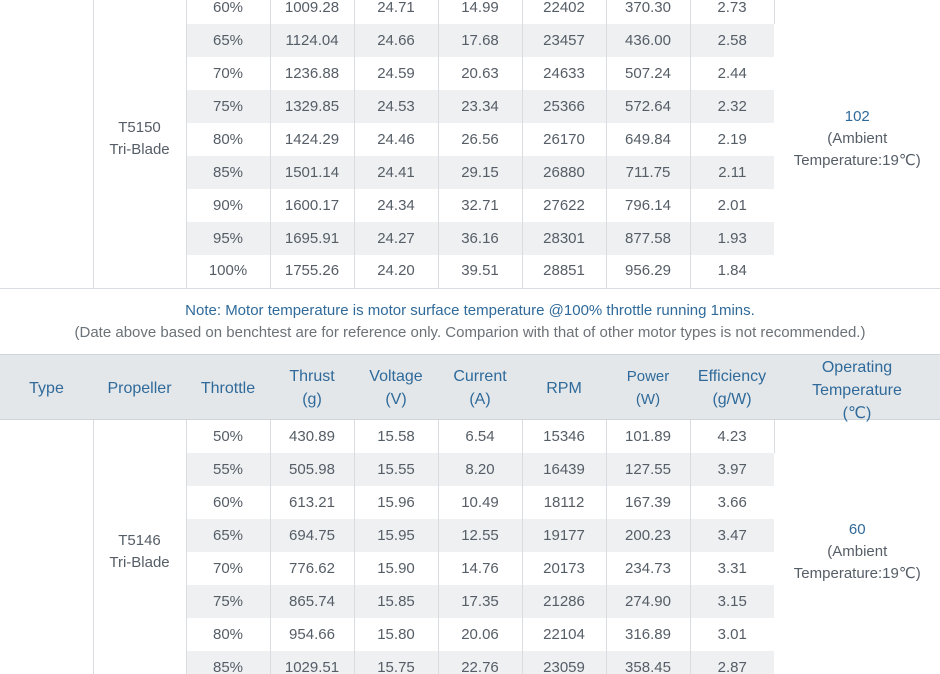 The image size is (940, 674). I want to click on thrust-cell: 430.89, so click(312, 436).